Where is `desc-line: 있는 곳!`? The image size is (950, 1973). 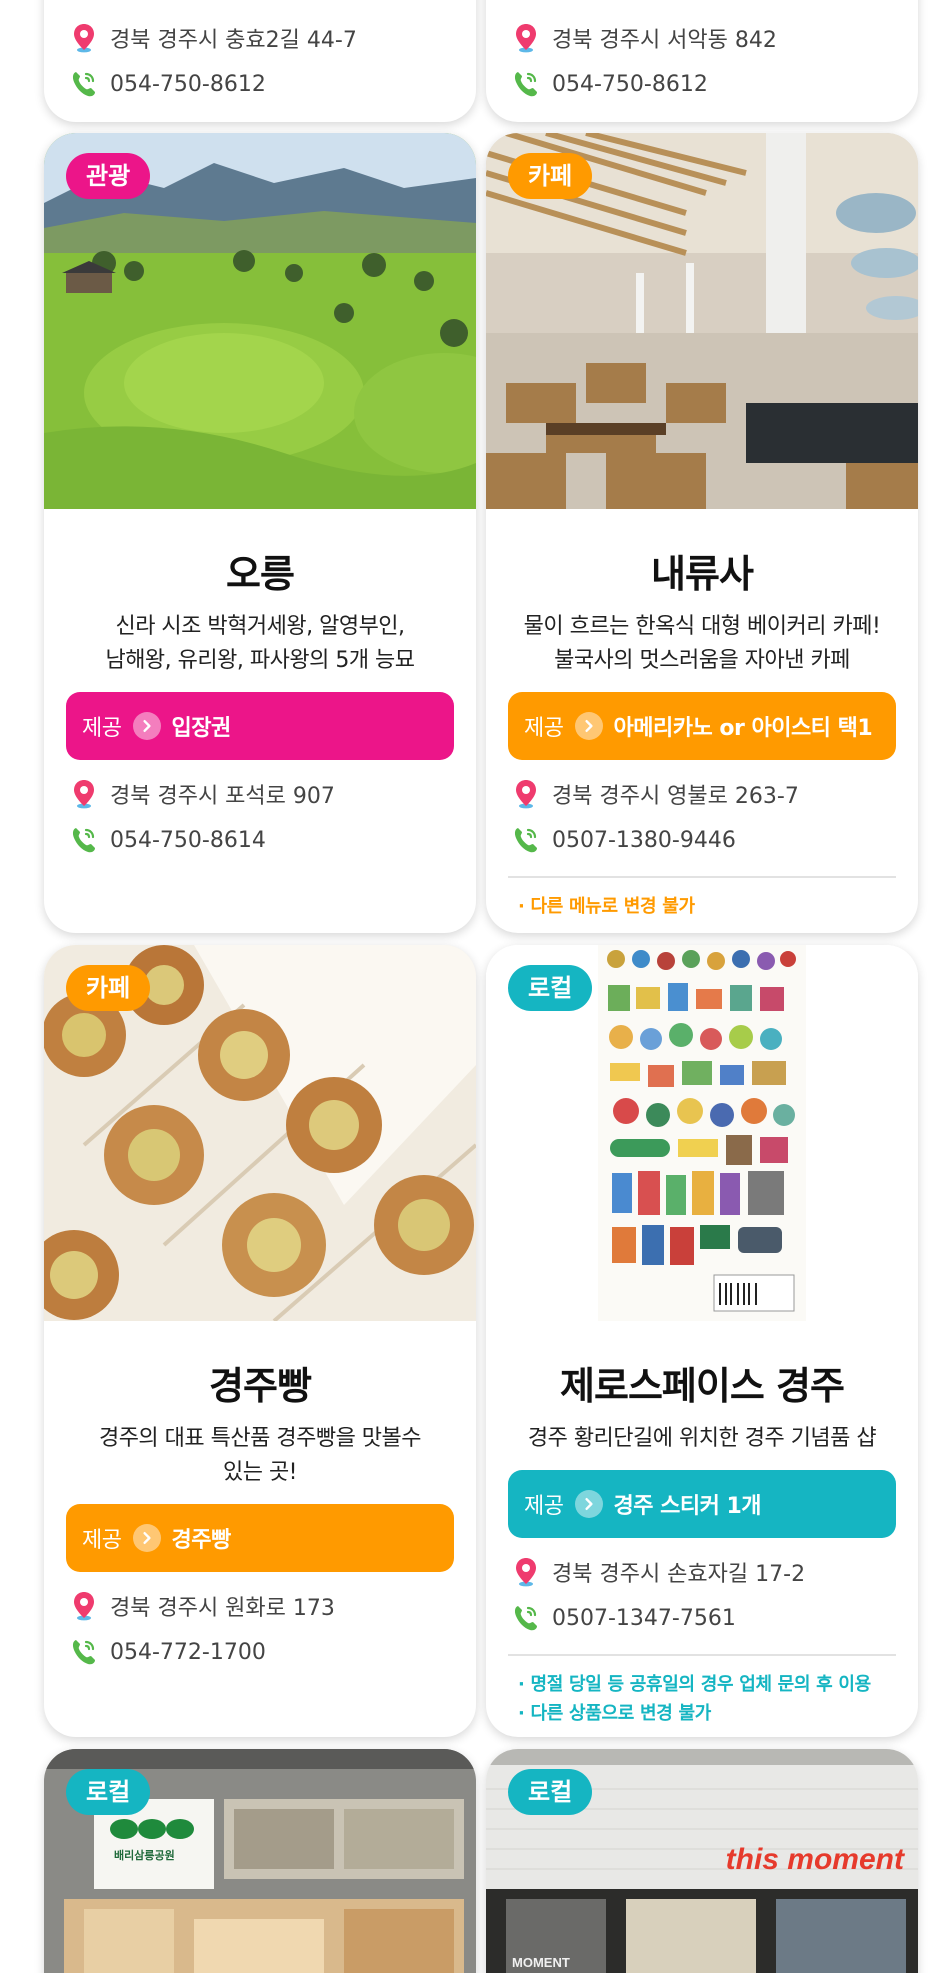 desc-line: 있는 곳! is located at coordinates (260, 1472).